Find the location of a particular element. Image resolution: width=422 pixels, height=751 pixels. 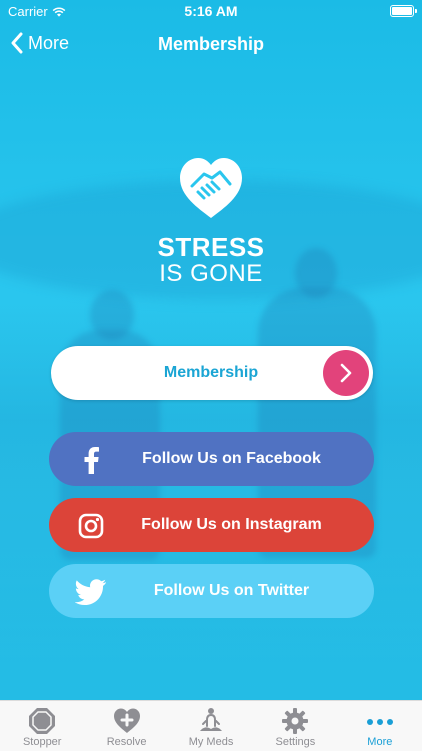

instagram-icon is located at coordinates (91, 526).